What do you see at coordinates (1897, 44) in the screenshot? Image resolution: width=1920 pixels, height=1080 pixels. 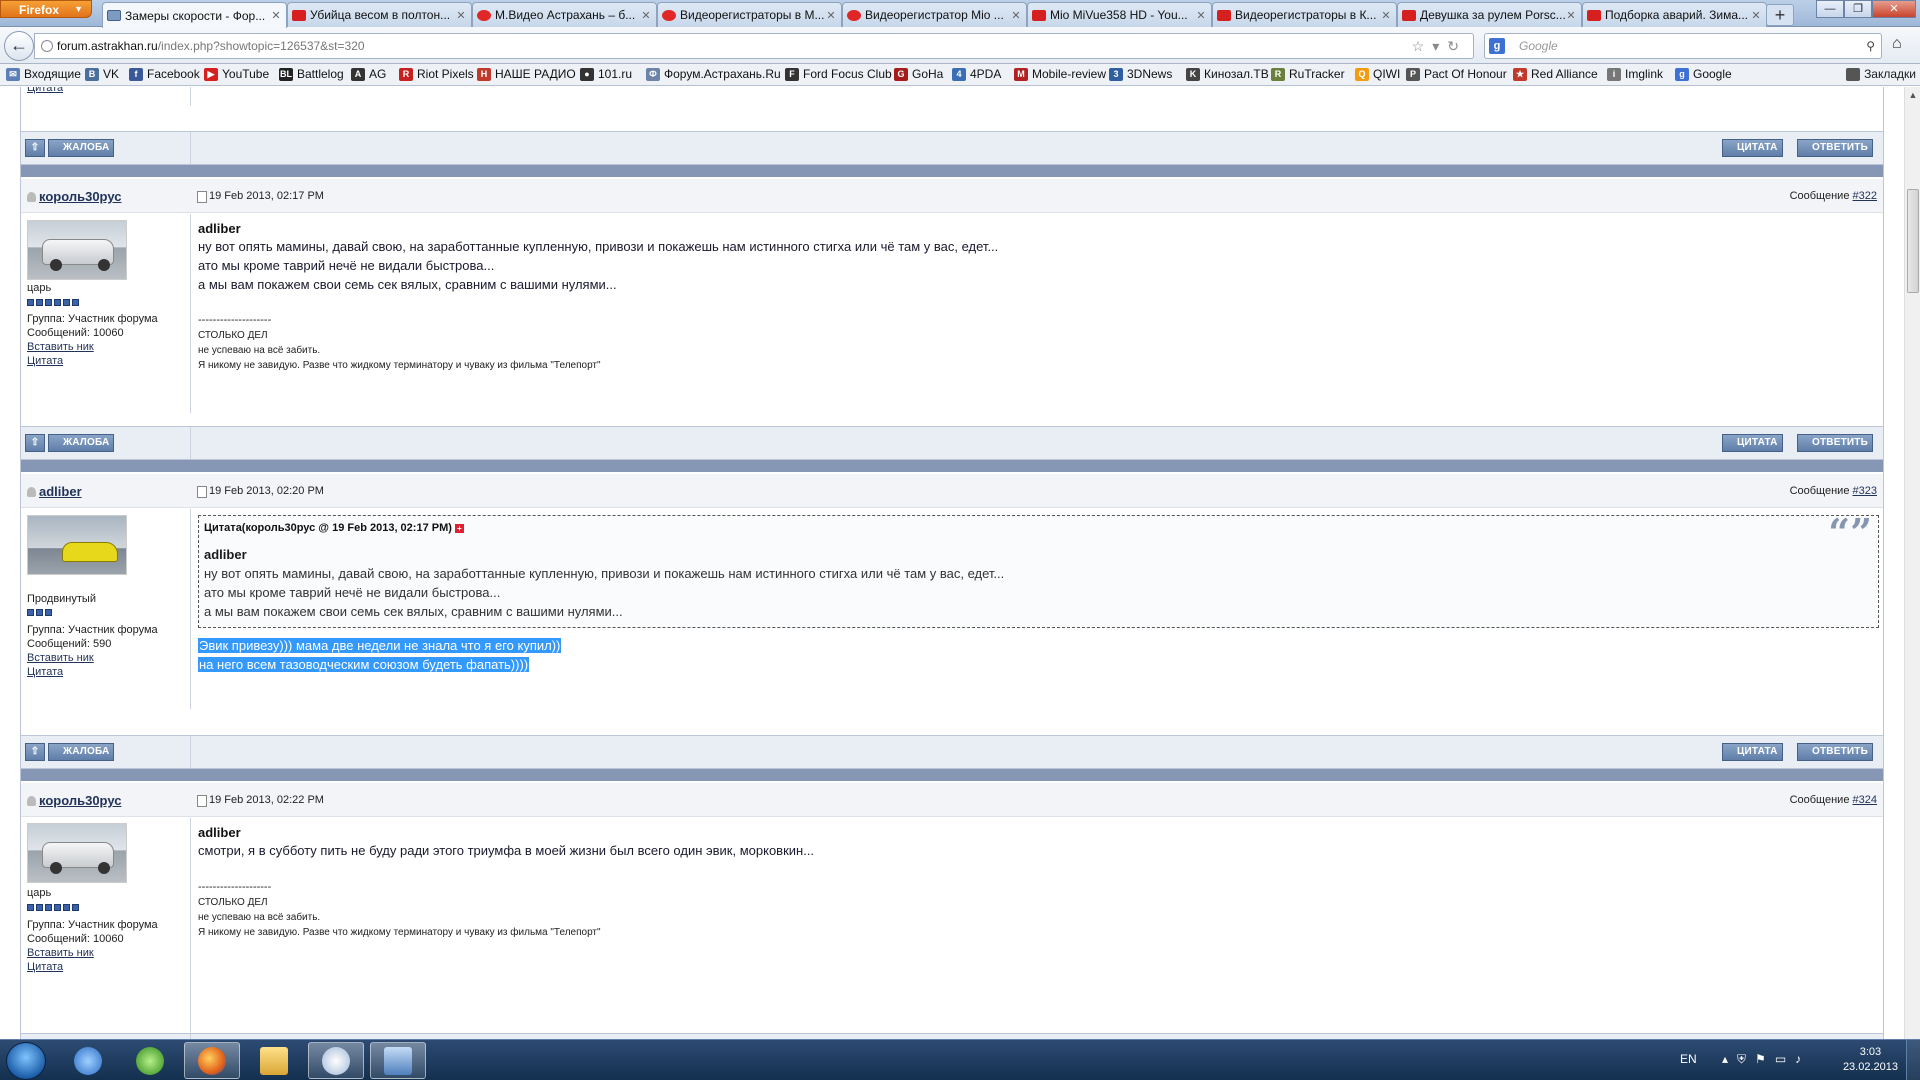 I see `home-icon: ⌂` at bounding box center [1897, 44].